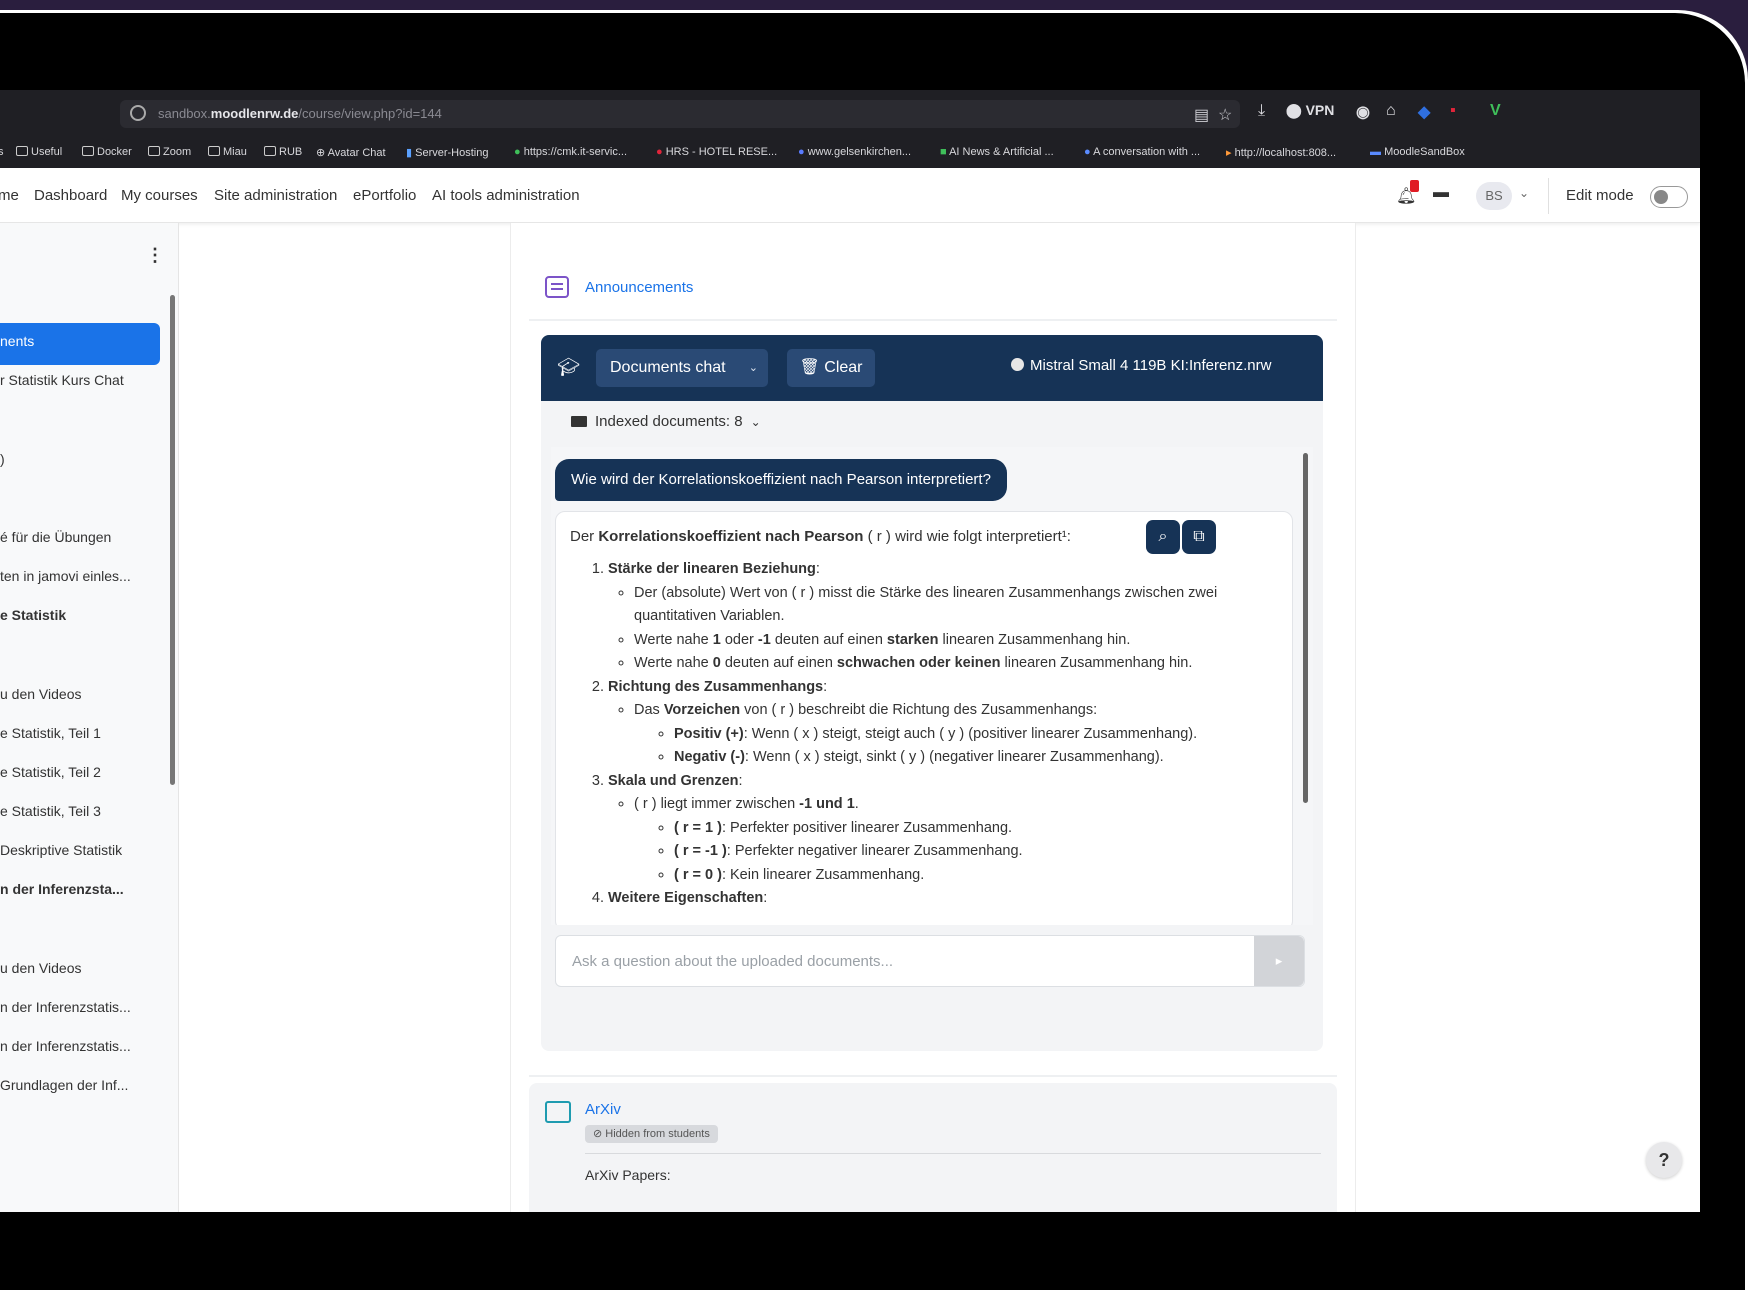  What do you see at coordinates (1305, 628) in the screenshot?
I see `chat-scrollbar` at bounding box center [1305, 628].